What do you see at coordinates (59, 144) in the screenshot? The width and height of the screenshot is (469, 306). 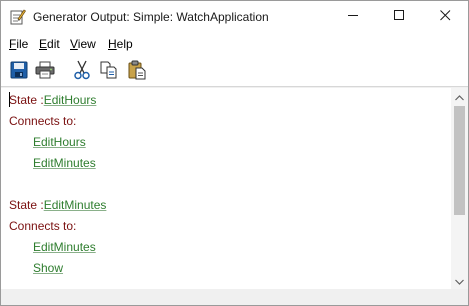 I see `target-link: EditHours` at bounding box center [59, 144].